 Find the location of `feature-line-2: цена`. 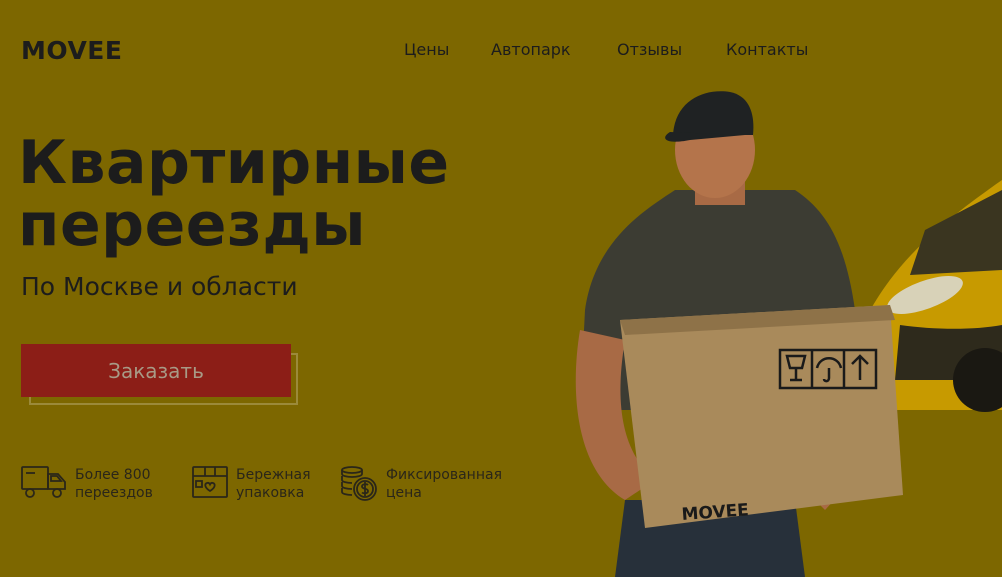

feature-line-2: цена is located at coordinates (404, 493).